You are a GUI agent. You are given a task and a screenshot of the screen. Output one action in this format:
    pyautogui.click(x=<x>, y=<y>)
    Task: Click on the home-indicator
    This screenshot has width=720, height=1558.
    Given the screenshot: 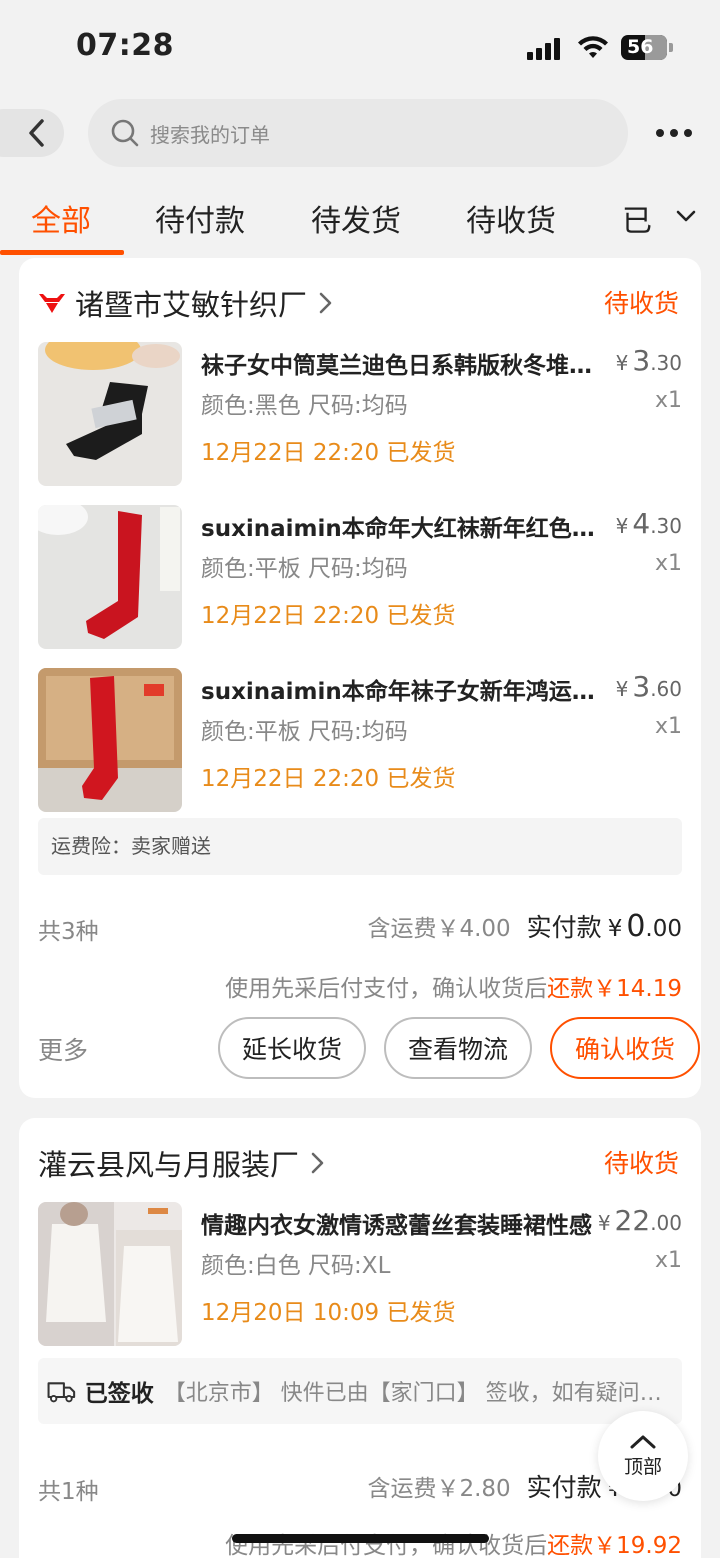 What is the action you would take?
    pyautogui.click(x=360, y=1538)
    